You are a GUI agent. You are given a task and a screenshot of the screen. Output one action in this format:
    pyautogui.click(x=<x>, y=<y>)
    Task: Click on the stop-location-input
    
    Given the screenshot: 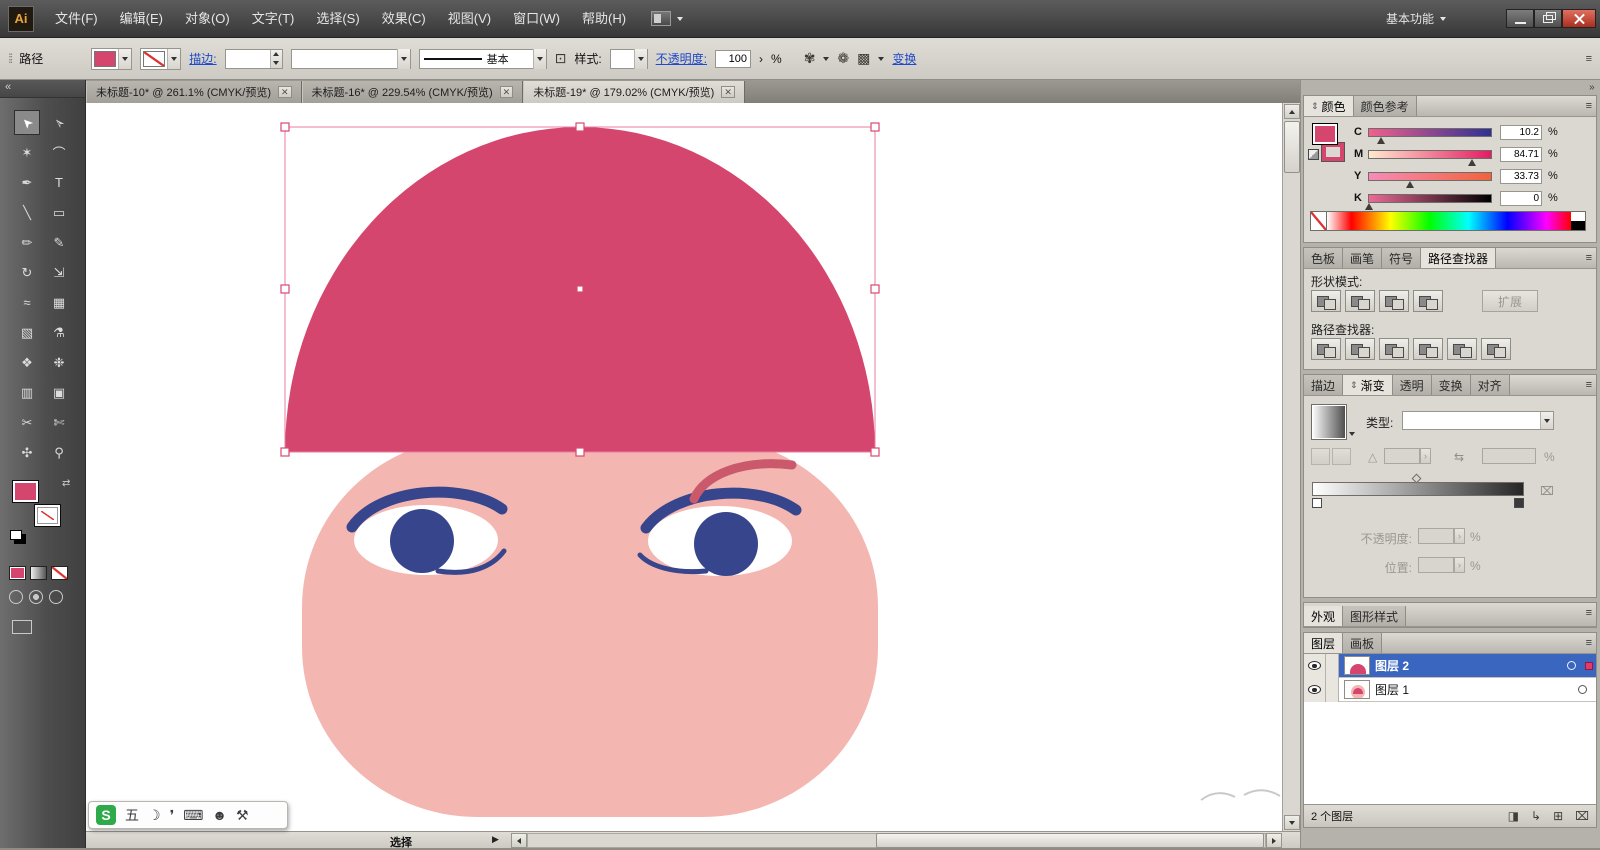 What is the action you would take?
    pyautogui.click(x=1436, y=565)
    